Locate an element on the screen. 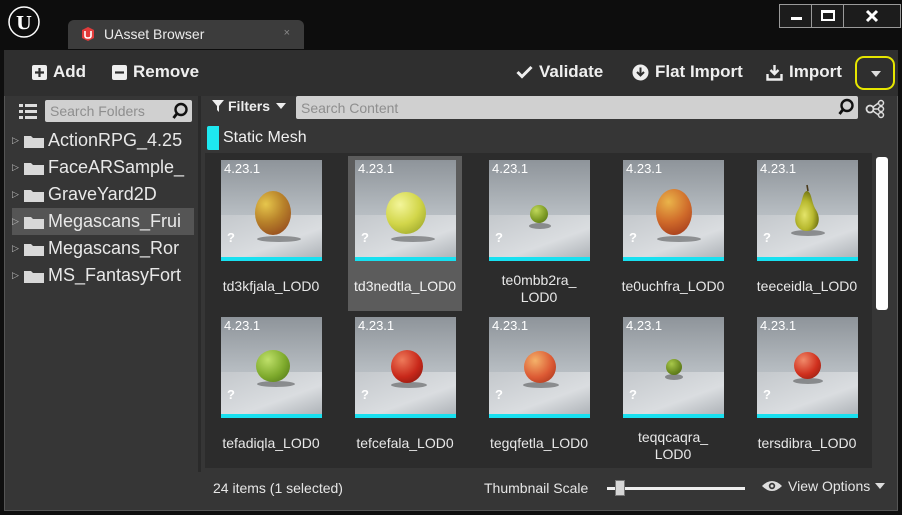 This screenshot has width=902, height=515. remove-button: Remove is located at coordinates (155, 72).